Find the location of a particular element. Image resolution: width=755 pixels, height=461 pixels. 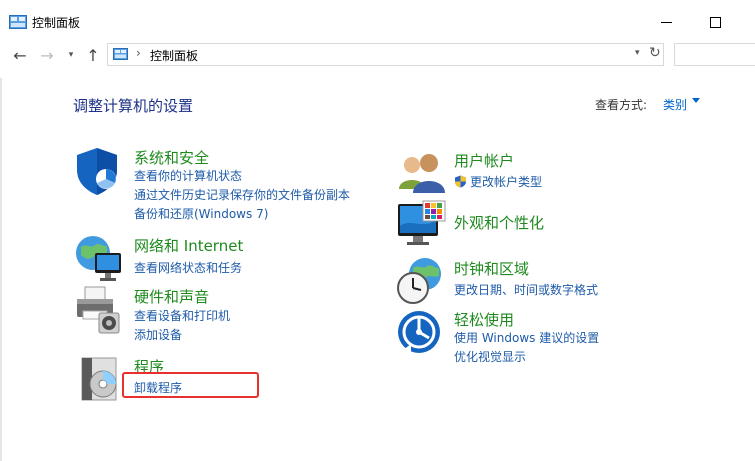

forward-button: → is located at coordinates (47, 55).